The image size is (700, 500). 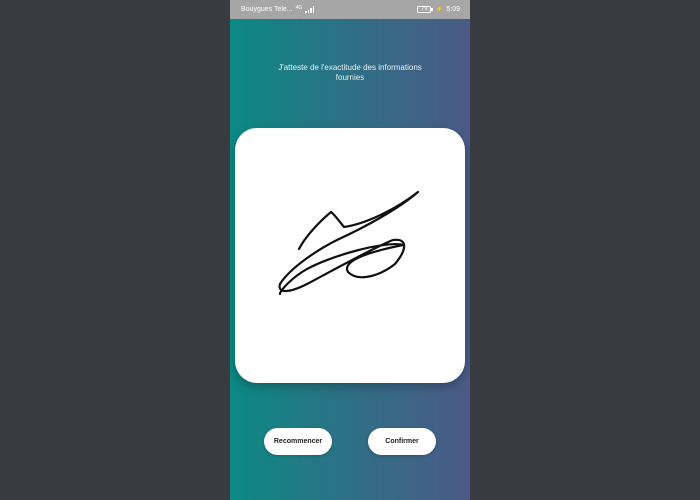 What do you see at coordinates (310, 9) in the screenshot?
I see `signal-icon` at bounding box center [310, 9].